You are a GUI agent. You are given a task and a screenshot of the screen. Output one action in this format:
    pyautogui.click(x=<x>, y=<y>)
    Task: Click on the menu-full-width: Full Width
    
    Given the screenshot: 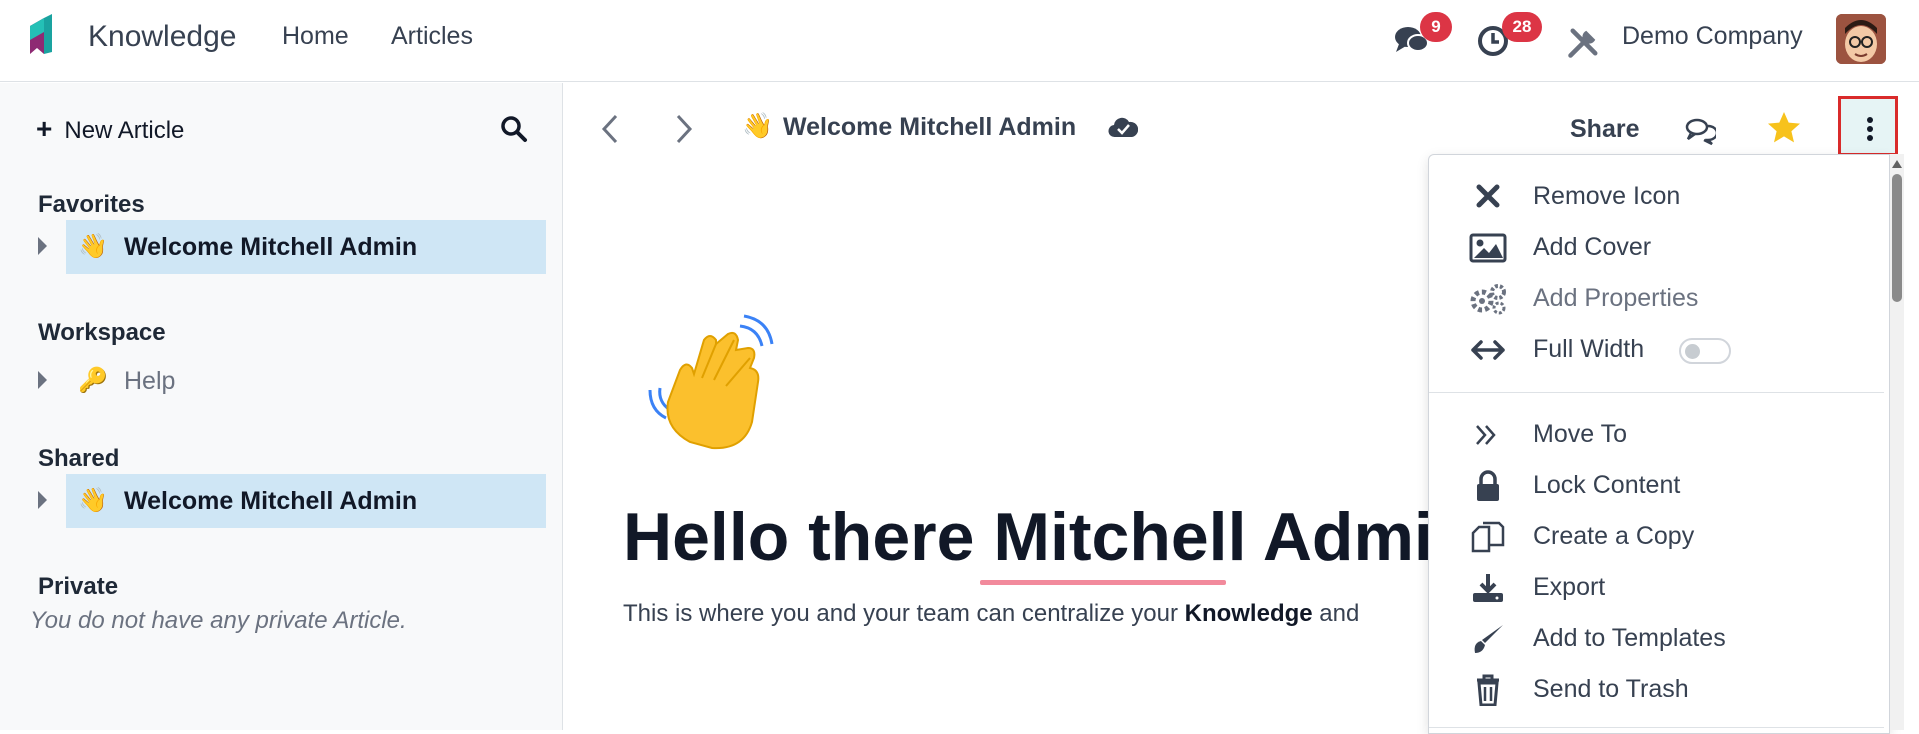 What is the action you would take?
    pyautogui.click(x=1656, y=349)
    